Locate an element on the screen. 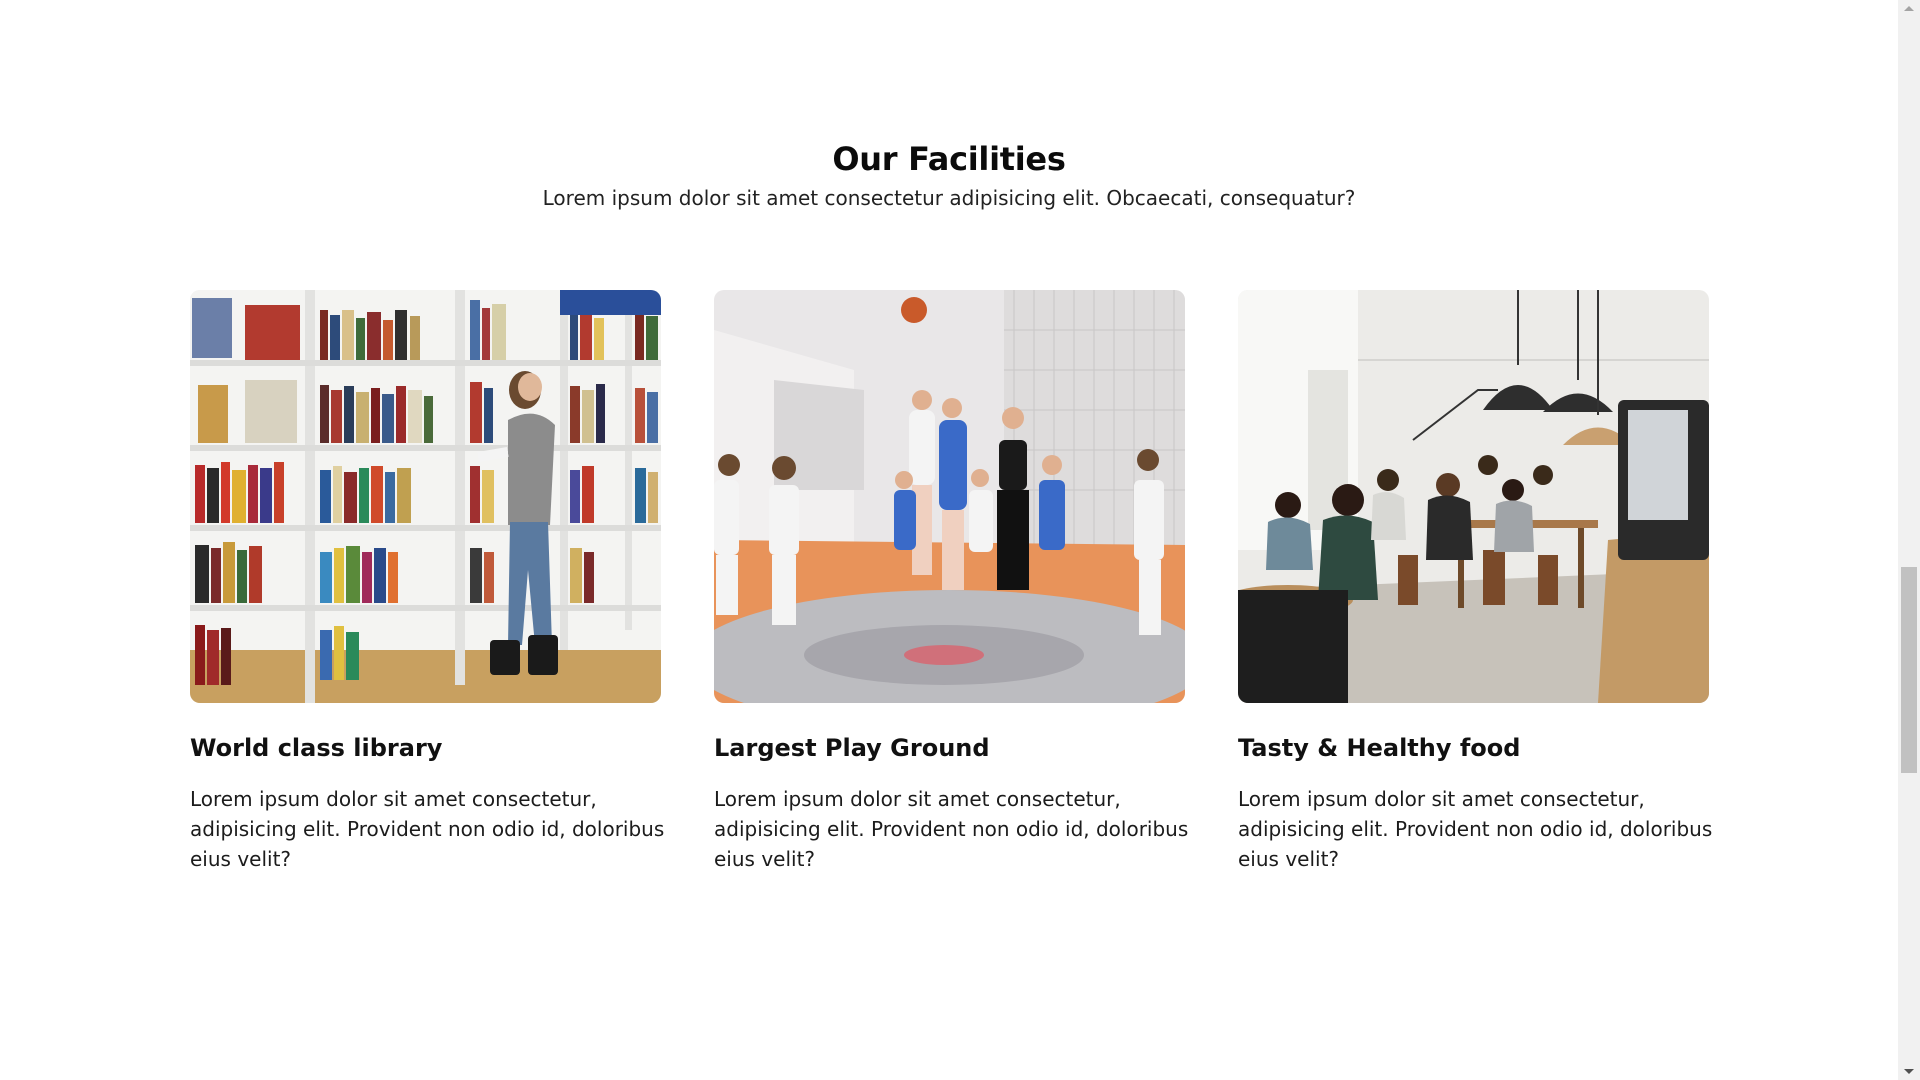  cafeteria-photo is located at coordinates (1473, 496).